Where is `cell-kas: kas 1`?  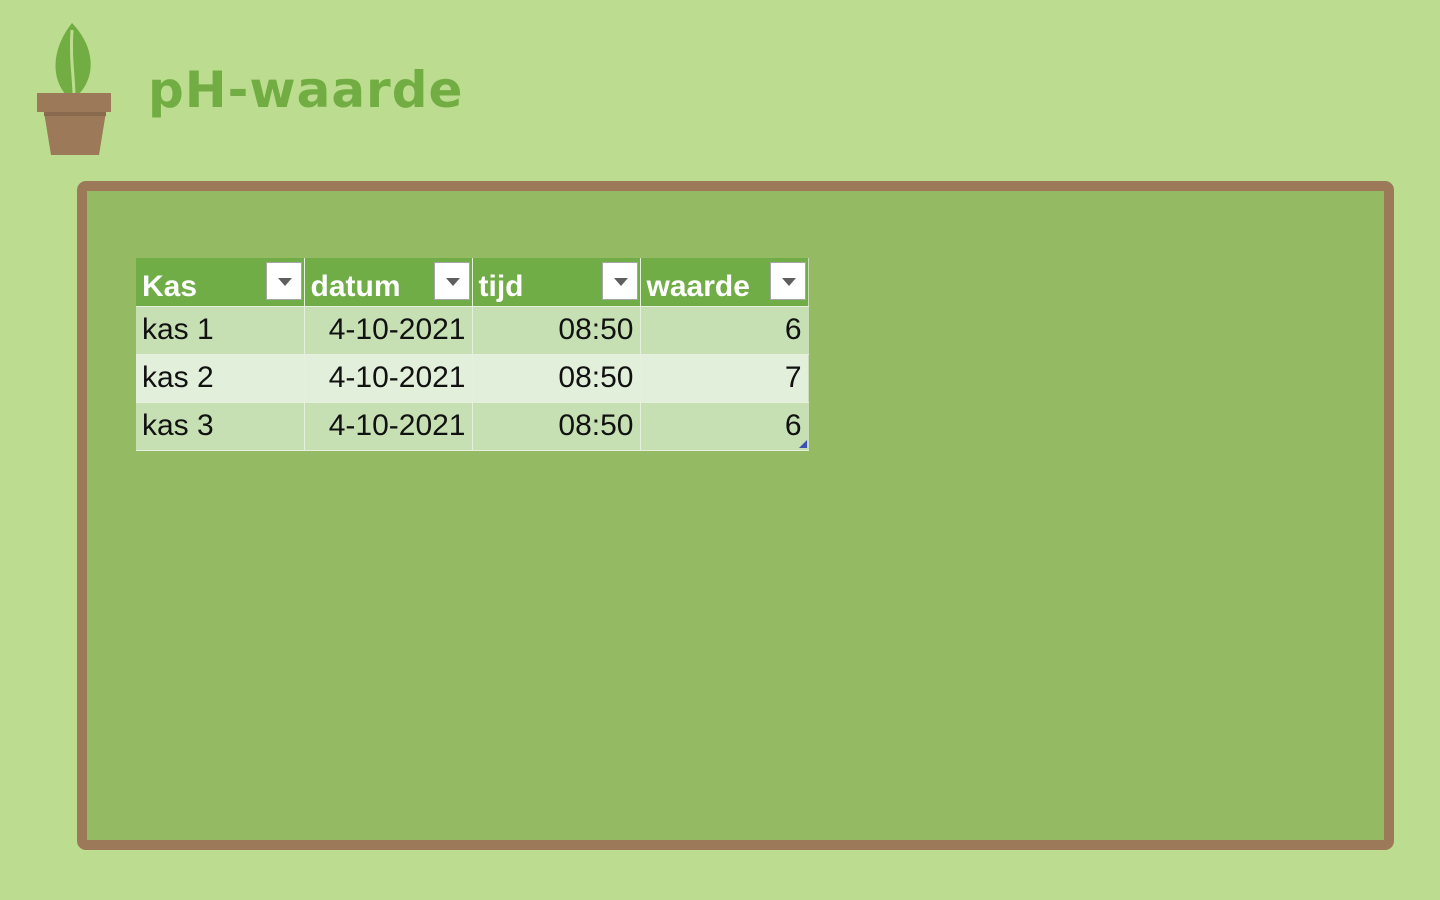
cell-kas: kas 1 is located at coordinates (220, 330).